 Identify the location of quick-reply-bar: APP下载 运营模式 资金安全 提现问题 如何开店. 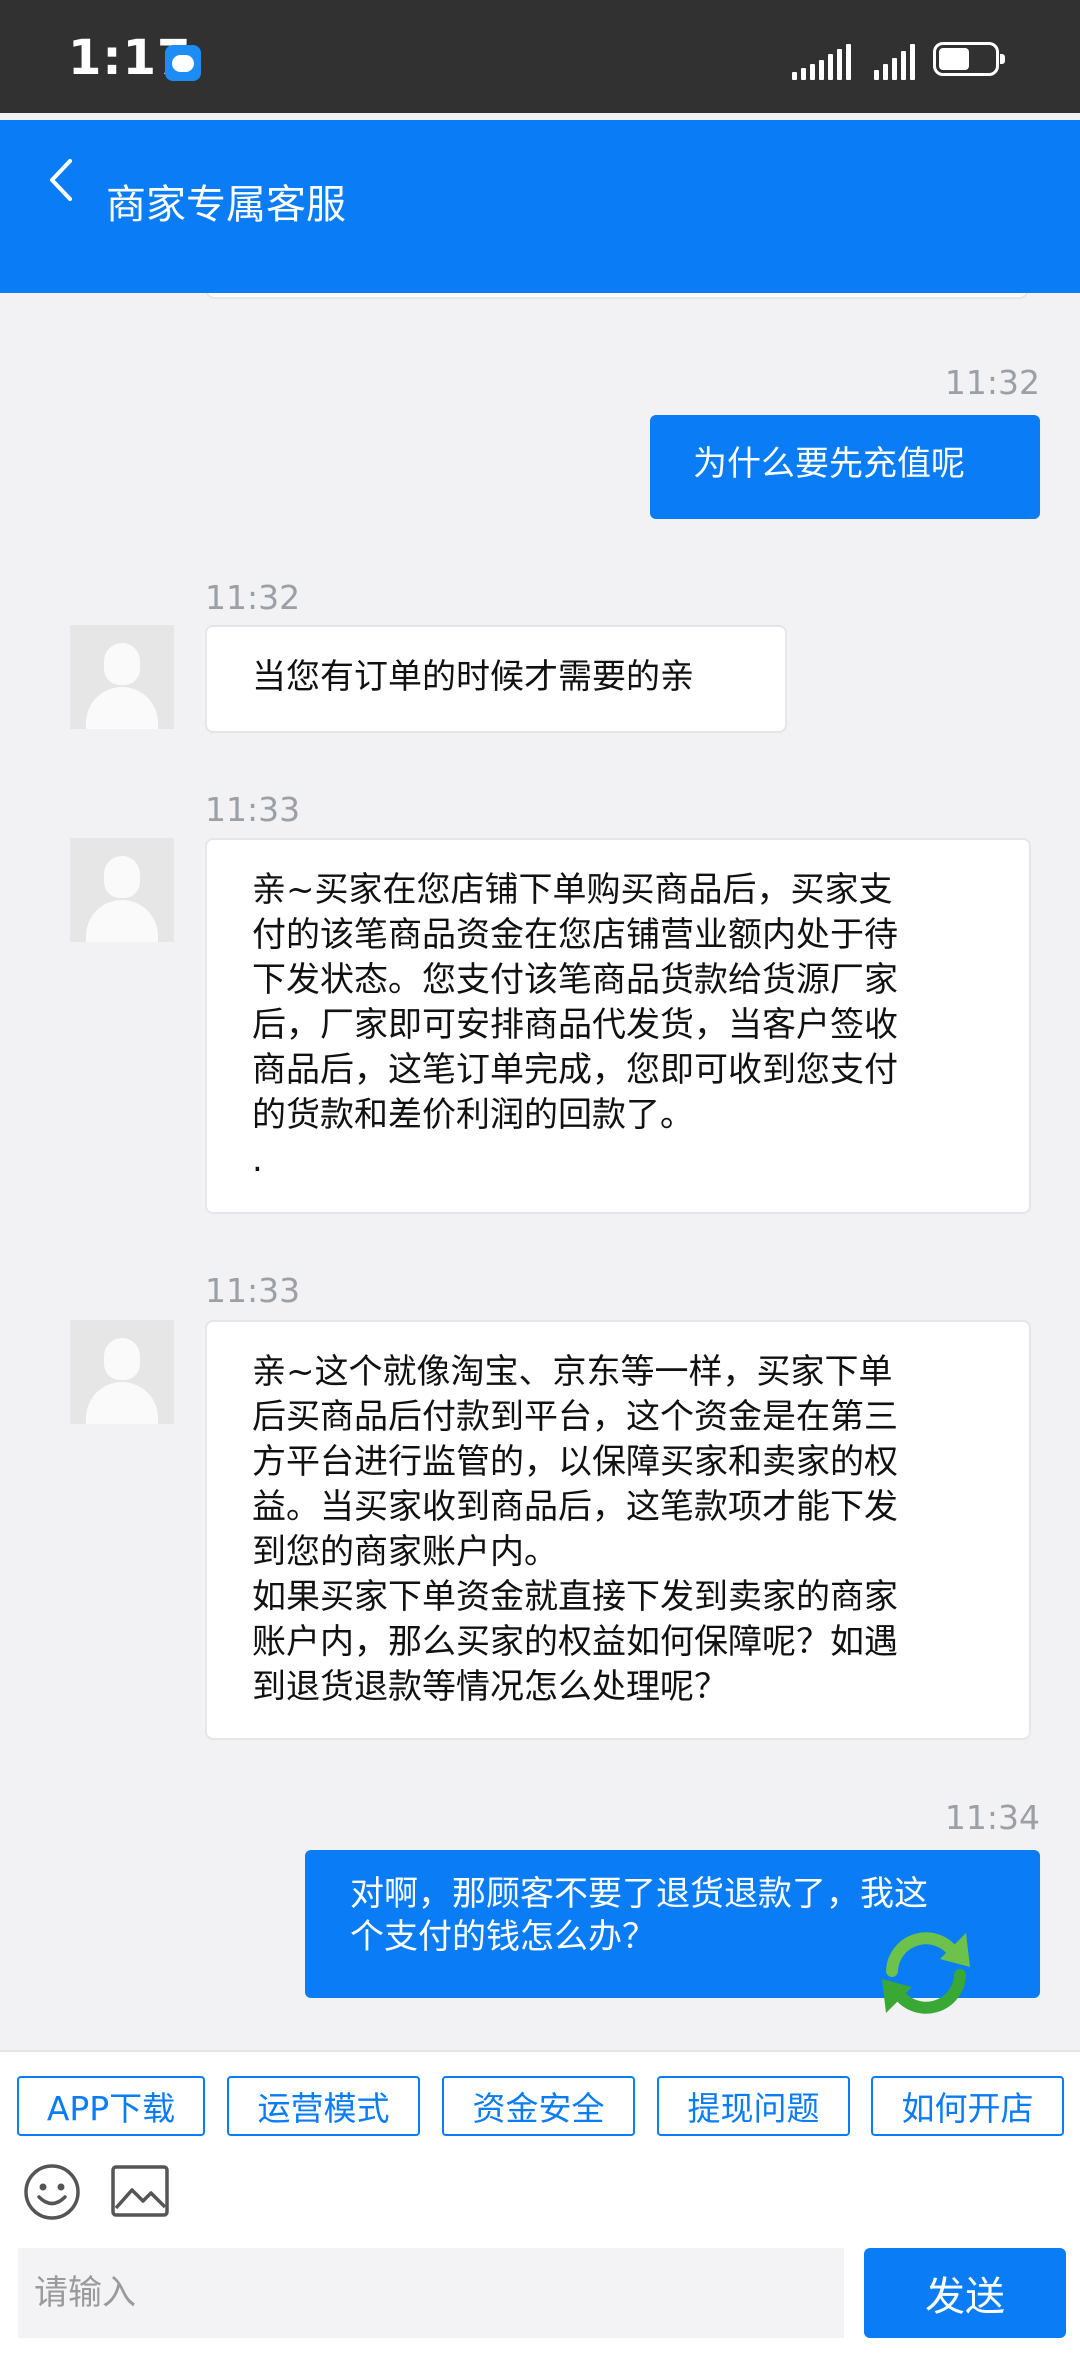
(540, 2096).